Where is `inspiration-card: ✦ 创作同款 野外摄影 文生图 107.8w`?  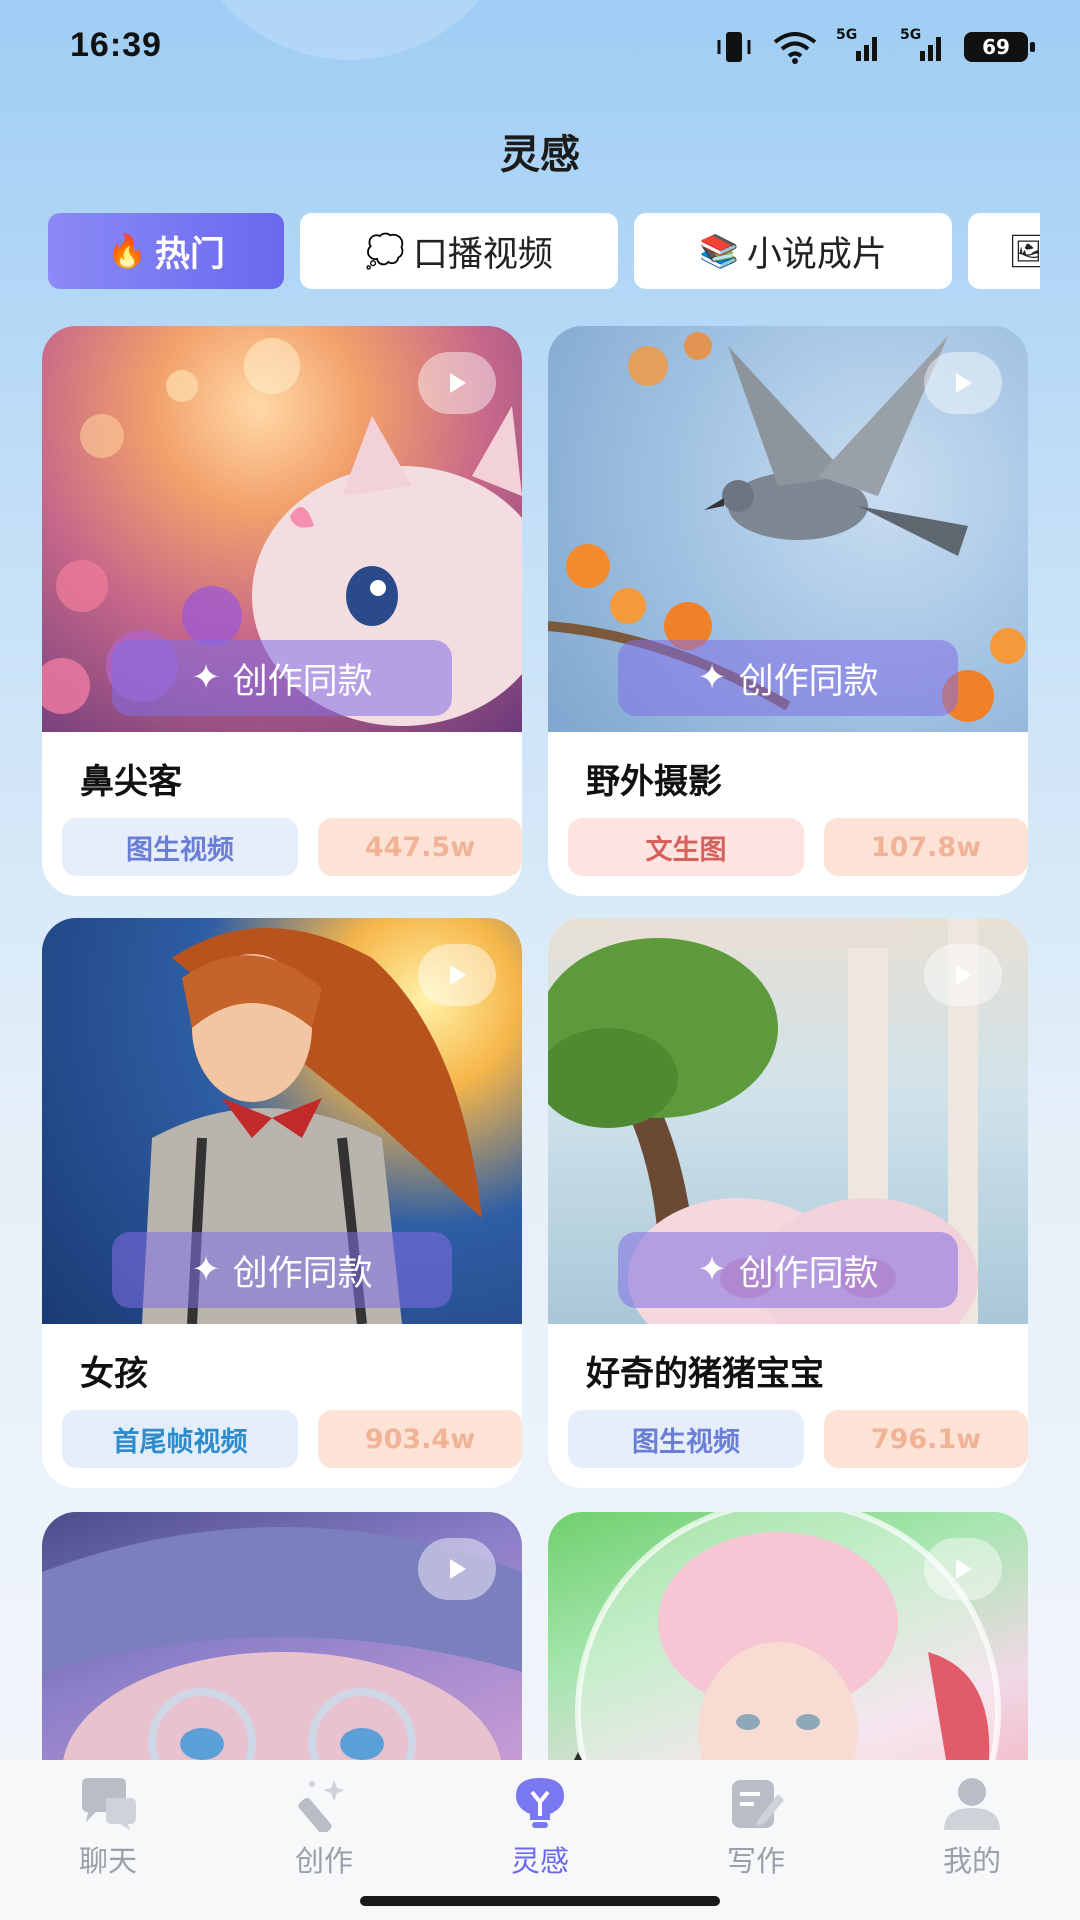
inspiration-card: ✦ 创作同款 野外摄影 文生图 107.8w is located at coordinates (788, 611).